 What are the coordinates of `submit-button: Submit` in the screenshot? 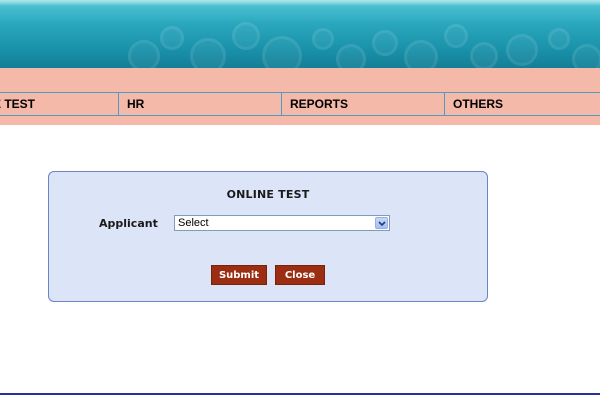 It's located at (239, 275).